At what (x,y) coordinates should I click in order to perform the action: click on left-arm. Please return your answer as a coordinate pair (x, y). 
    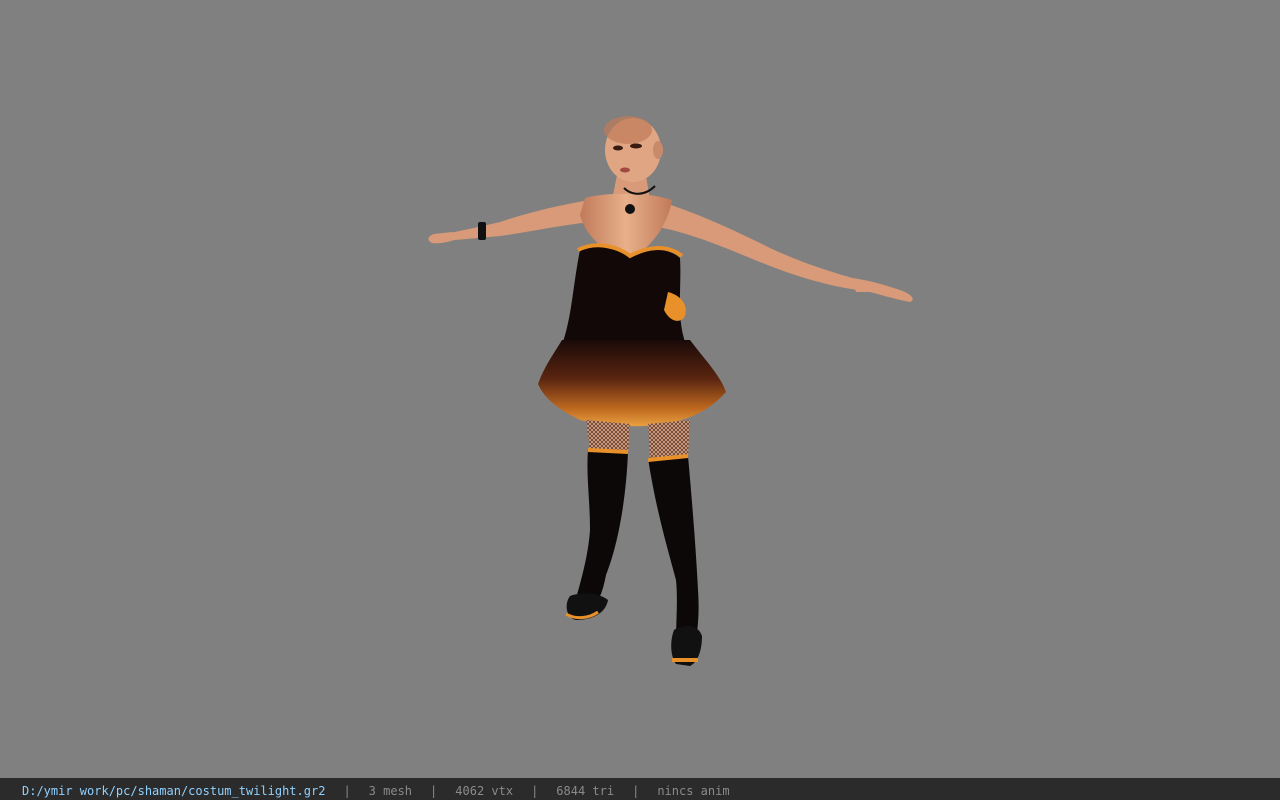
    Looking at the image, I should click on (512, 221).